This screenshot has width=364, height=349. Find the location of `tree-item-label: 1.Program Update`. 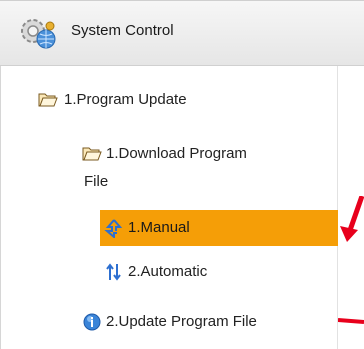

tree-item-label: 1.Program Update is located at coordinates (125, 99).